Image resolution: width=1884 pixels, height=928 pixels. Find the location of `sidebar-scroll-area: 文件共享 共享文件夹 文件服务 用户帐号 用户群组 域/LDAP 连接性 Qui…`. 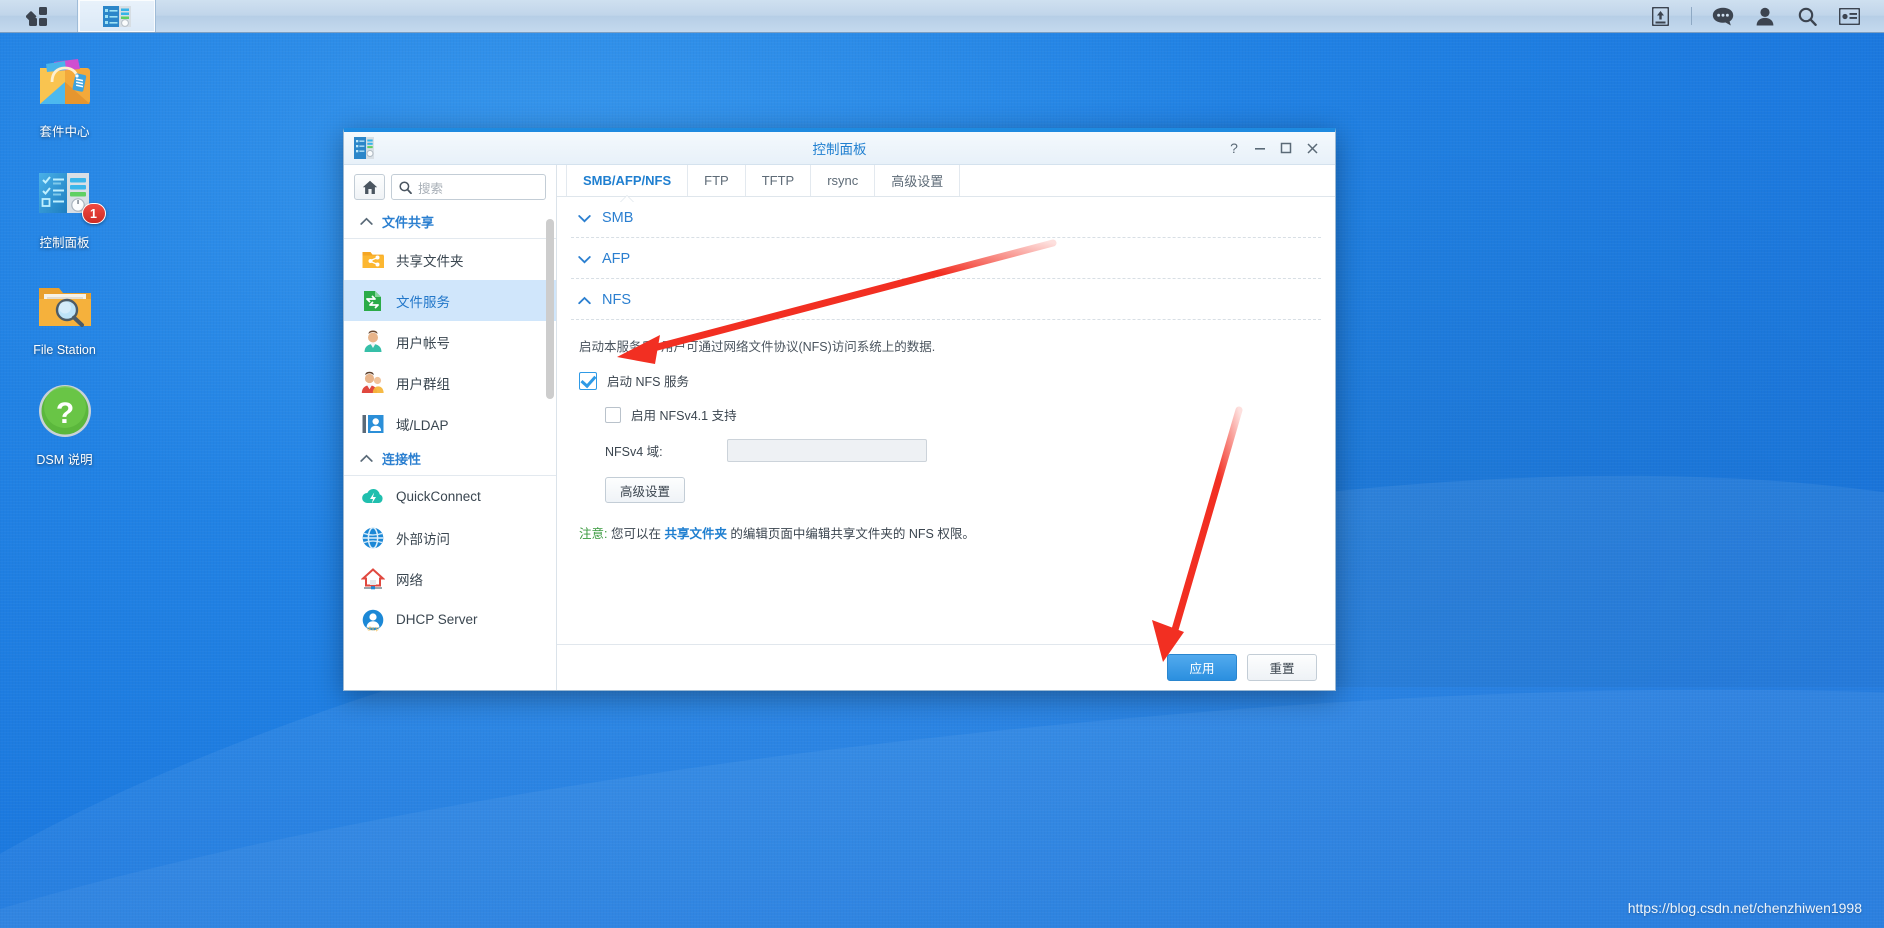

sidebar-scroll-area: 文件共享 共享文件夹 文件服务 用户帐号 用户群组 域/LDAP 连接性 Qui… is located at coordinates (450, 448).